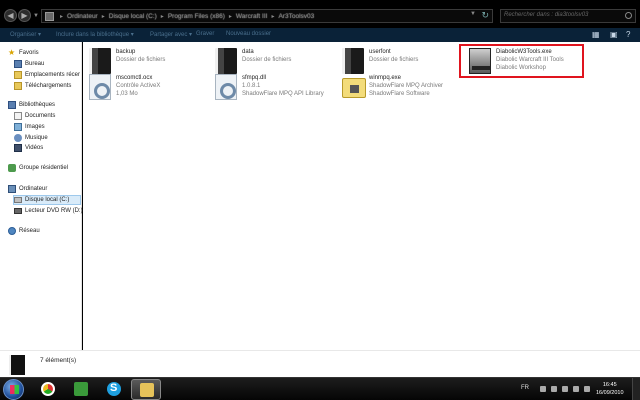 Image resolution: width=640 pixels, height=400 pixels. Describe the element at coordinates (610, 393) in the screenshot. I see `clock-date: 16/09/2010` at that location.